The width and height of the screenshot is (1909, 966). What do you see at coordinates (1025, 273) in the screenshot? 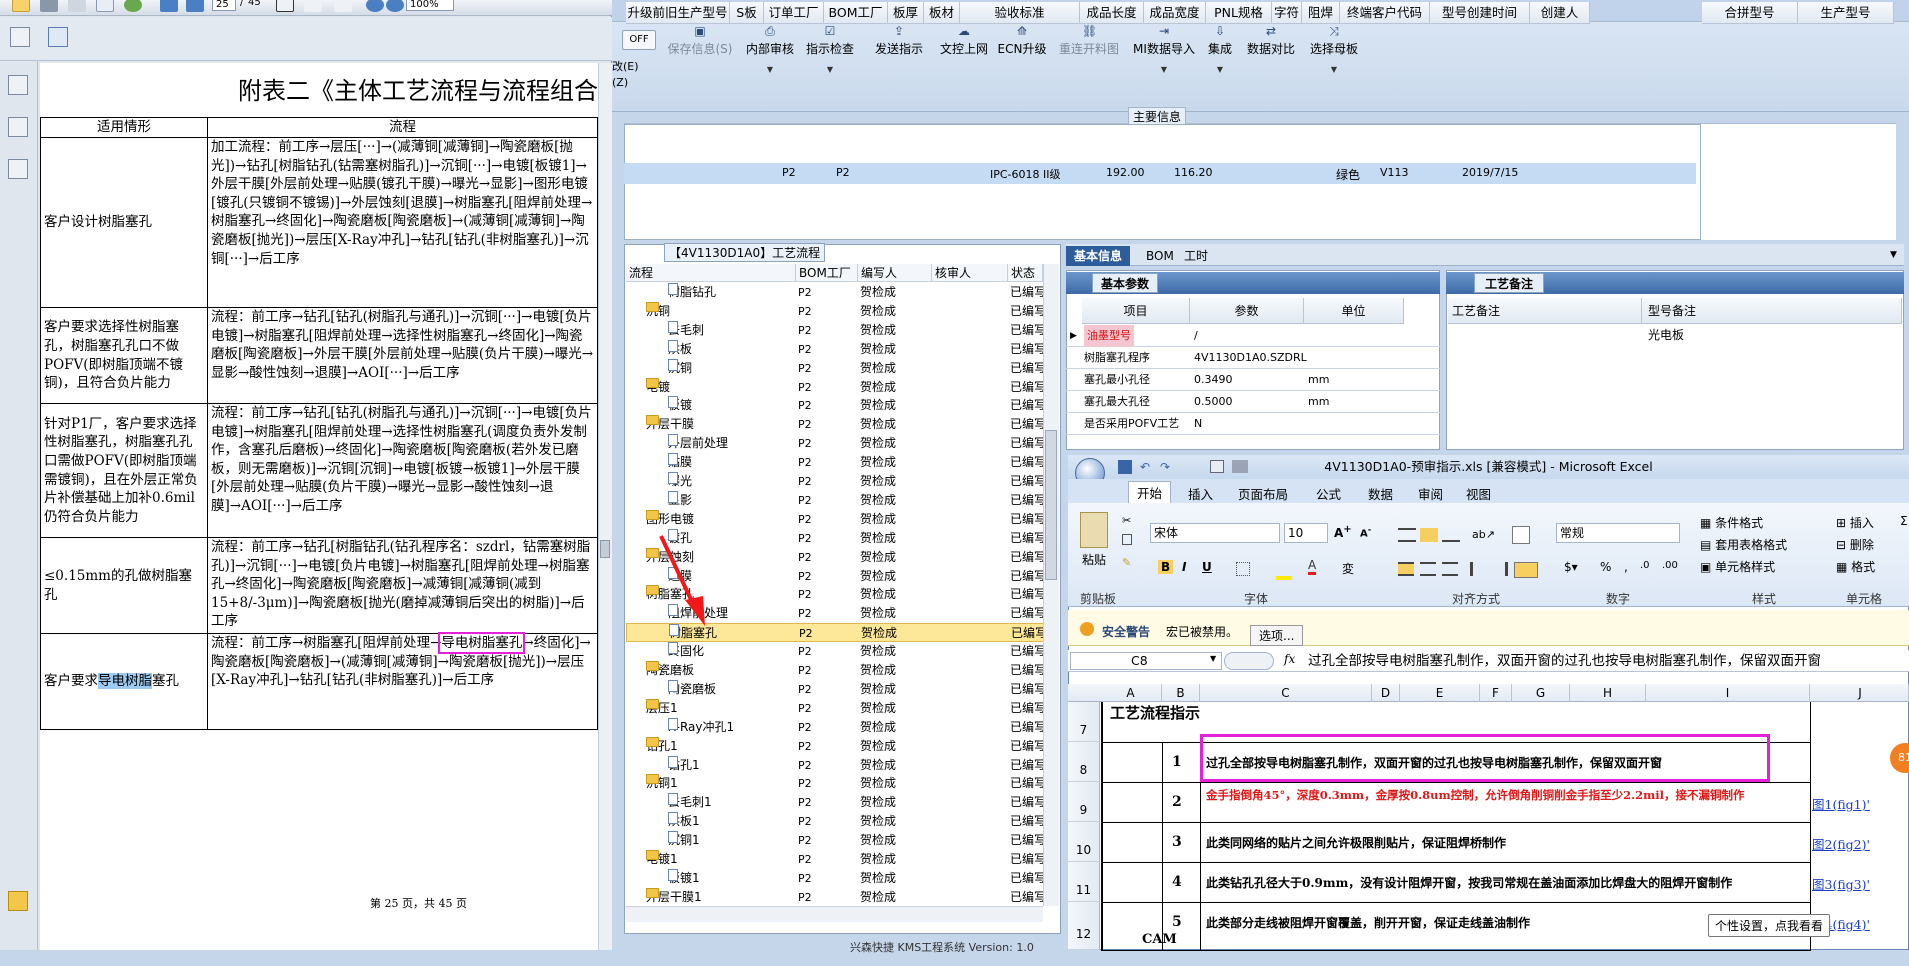
I see `tree-header-status: 状态` at bounding box center [1025, 273].